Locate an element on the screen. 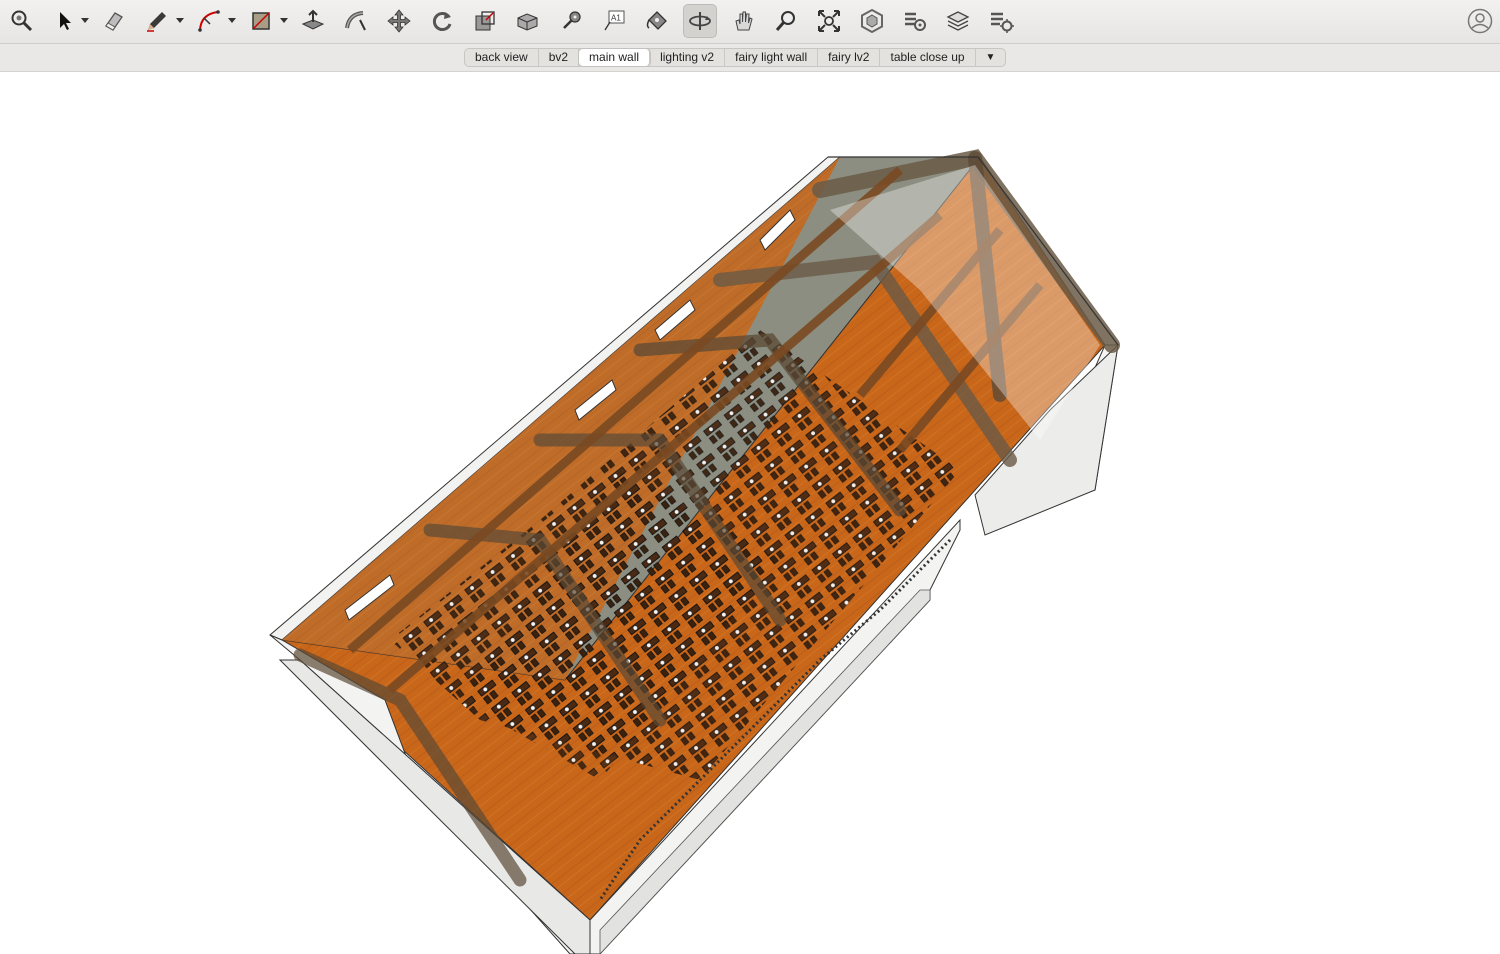 Image resolution: width=1500 pixels, height=954 pixels. zoom-extents-button is located at coordinates (22, 21).